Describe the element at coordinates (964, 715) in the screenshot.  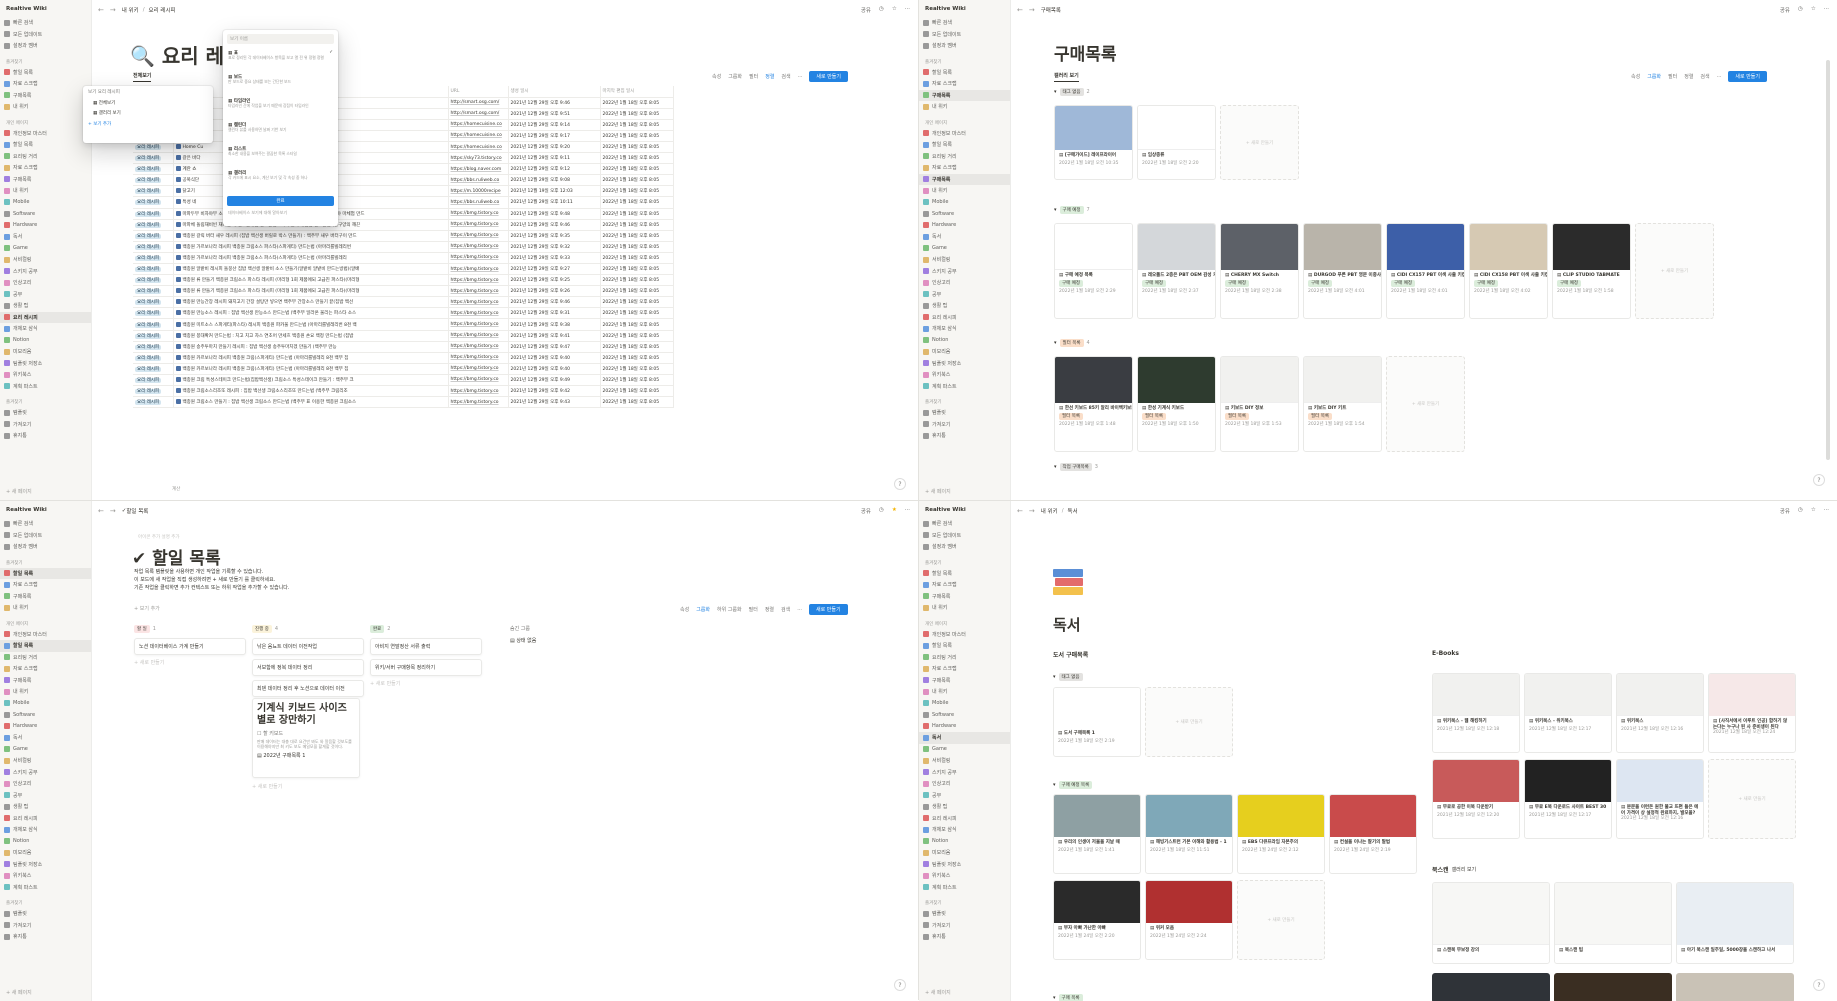
I see `sidebar-item: Software` at that location.